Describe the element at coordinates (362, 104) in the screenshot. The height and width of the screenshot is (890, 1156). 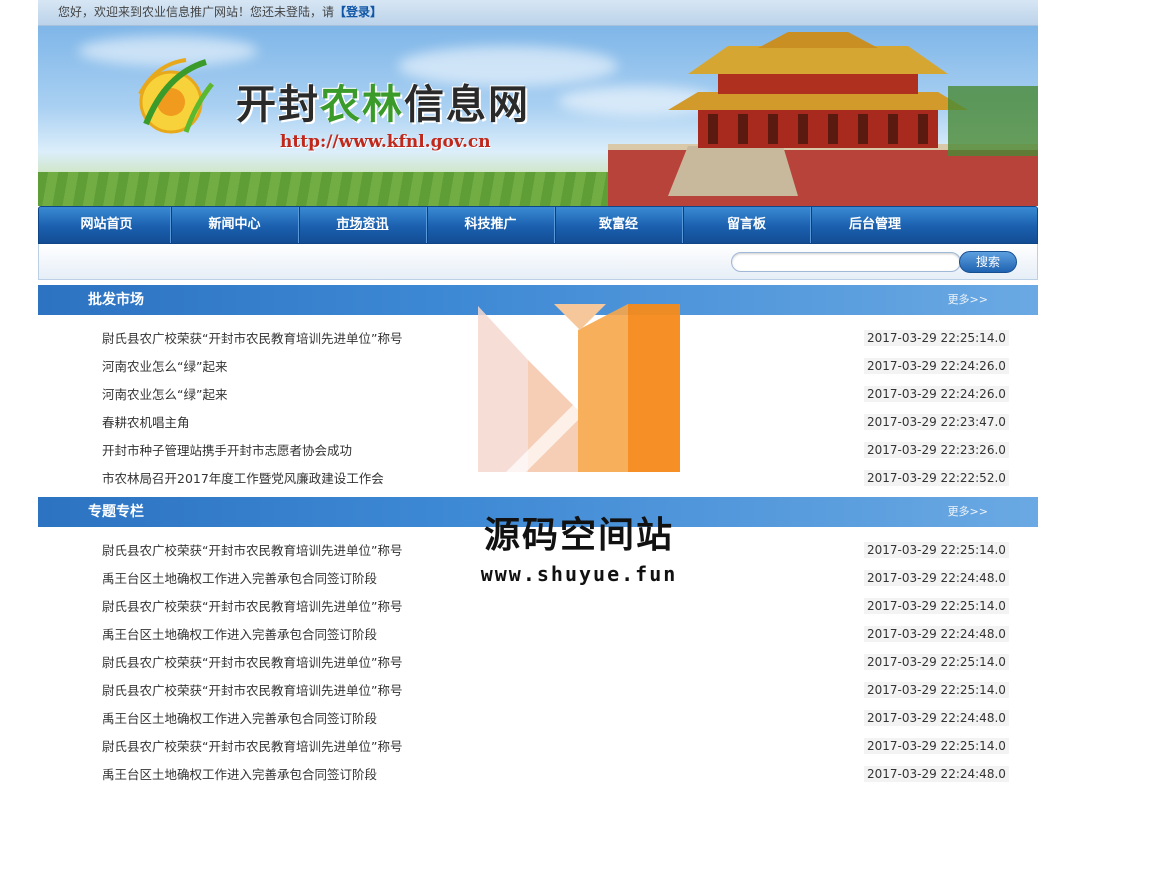
I see `site-name-part2: 农林` at that location.